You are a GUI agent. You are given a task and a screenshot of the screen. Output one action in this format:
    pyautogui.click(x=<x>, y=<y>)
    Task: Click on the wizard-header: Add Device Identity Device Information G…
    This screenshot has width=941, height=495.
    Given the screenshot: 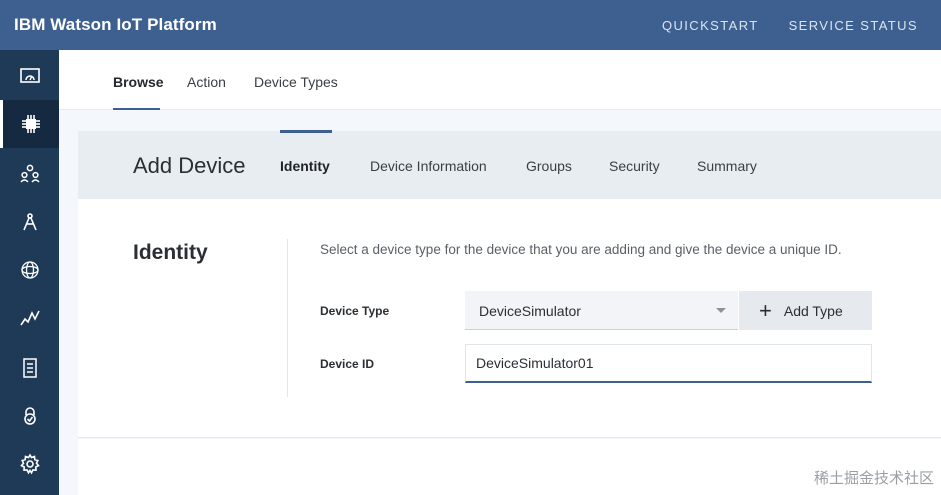 What is the action you would take?
    pyautogui.click(x=509, y=164)
    